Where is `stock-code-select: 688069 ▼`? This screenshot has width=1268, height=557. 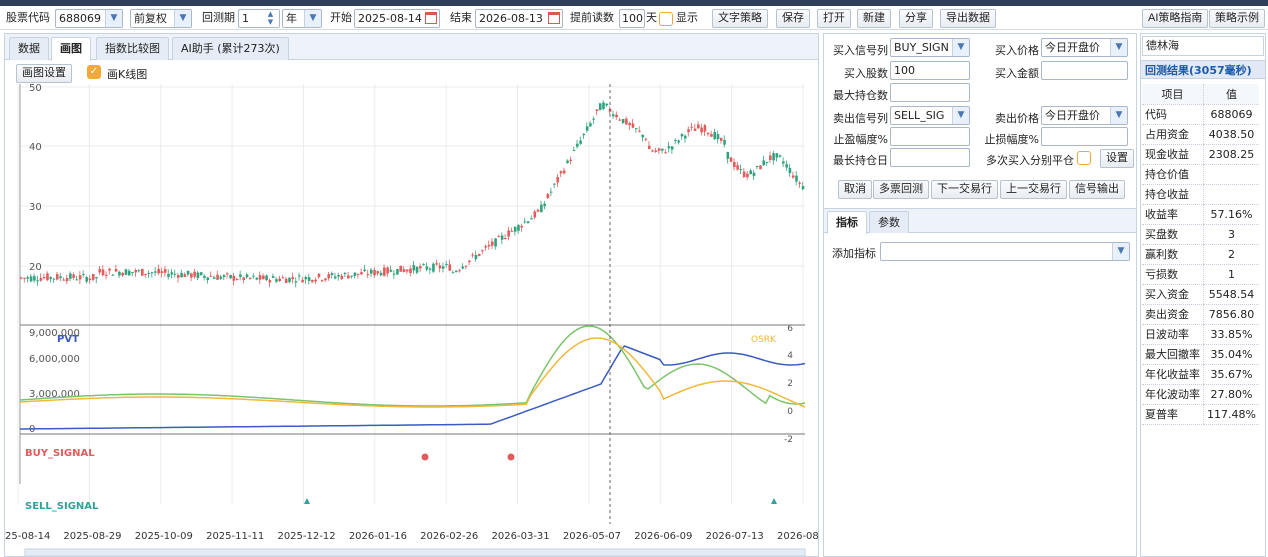 stock-code-select: 688069 ▼ is located at coordinates (89, 18).